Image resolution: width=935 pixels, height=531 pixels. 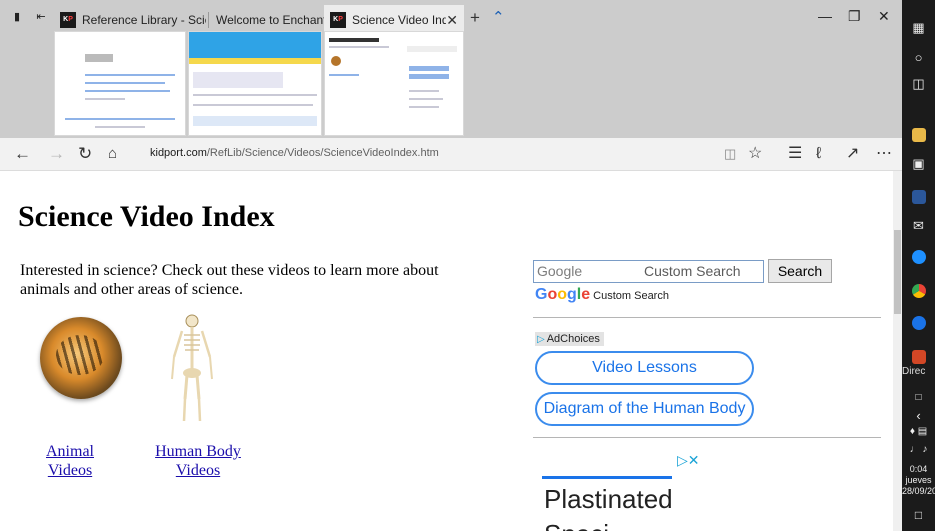 What do you see at coordinates (919, 323) in the screenshot?
I see `edge-secondary-icon` at bounding box center [919, 323].